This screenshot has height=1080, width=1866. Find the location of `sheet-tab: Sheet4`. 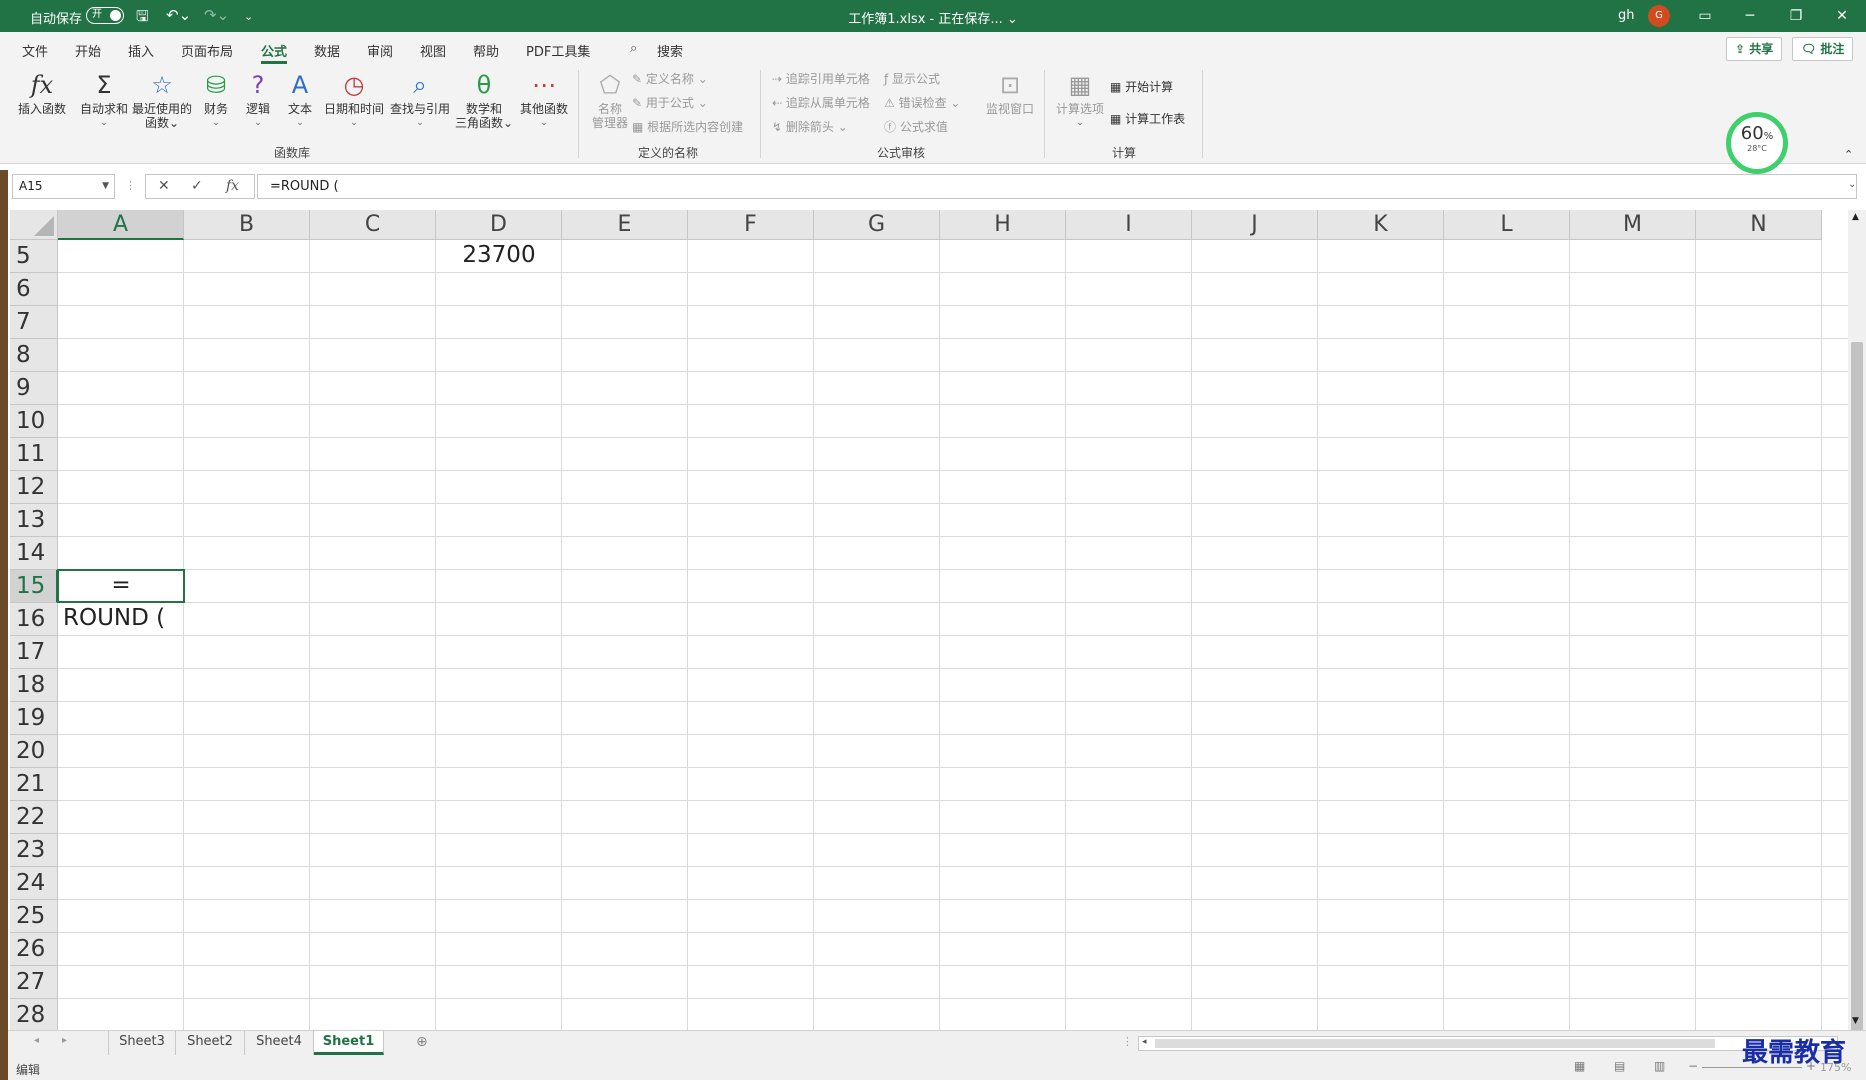

sheet-tab: Sheet4 is located at coordinates (279, 1043).